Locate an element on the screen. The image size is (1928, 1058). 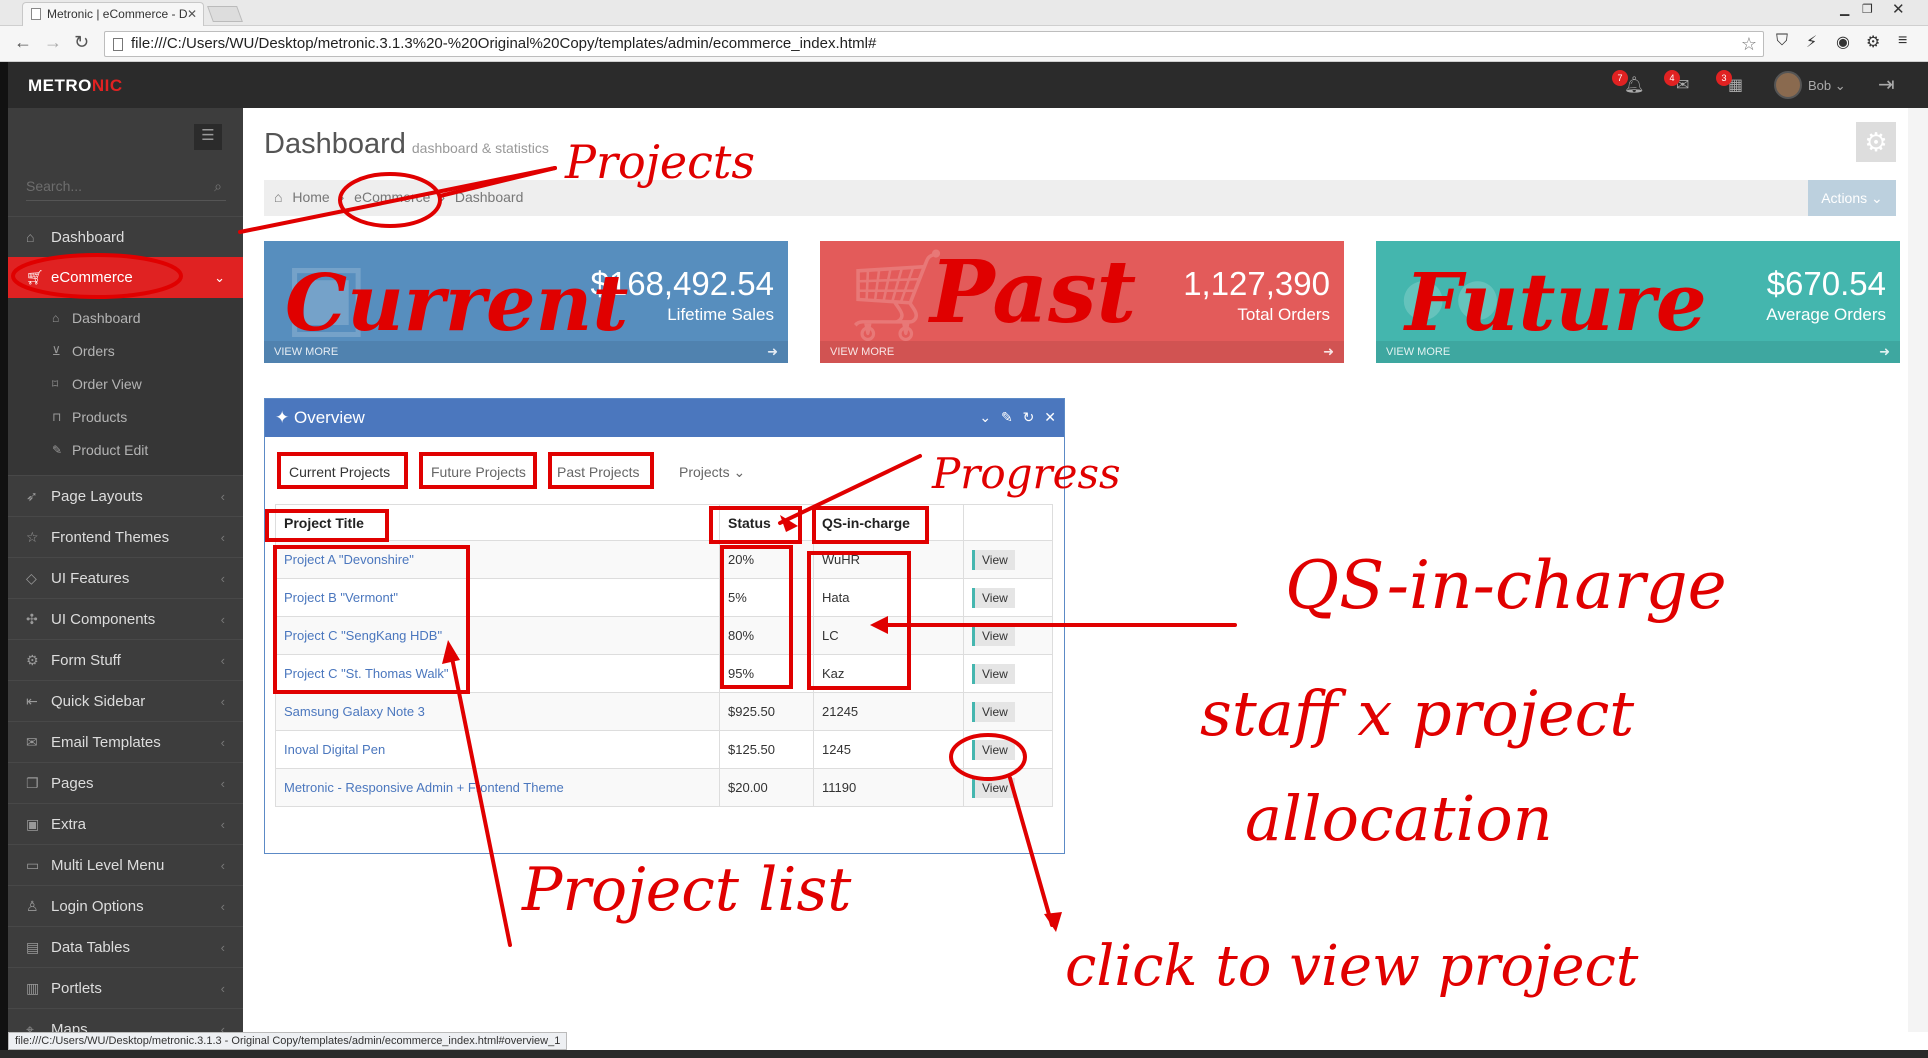
sidebar-subitem: ⌑ Order View is located at coordinates (125, 384).